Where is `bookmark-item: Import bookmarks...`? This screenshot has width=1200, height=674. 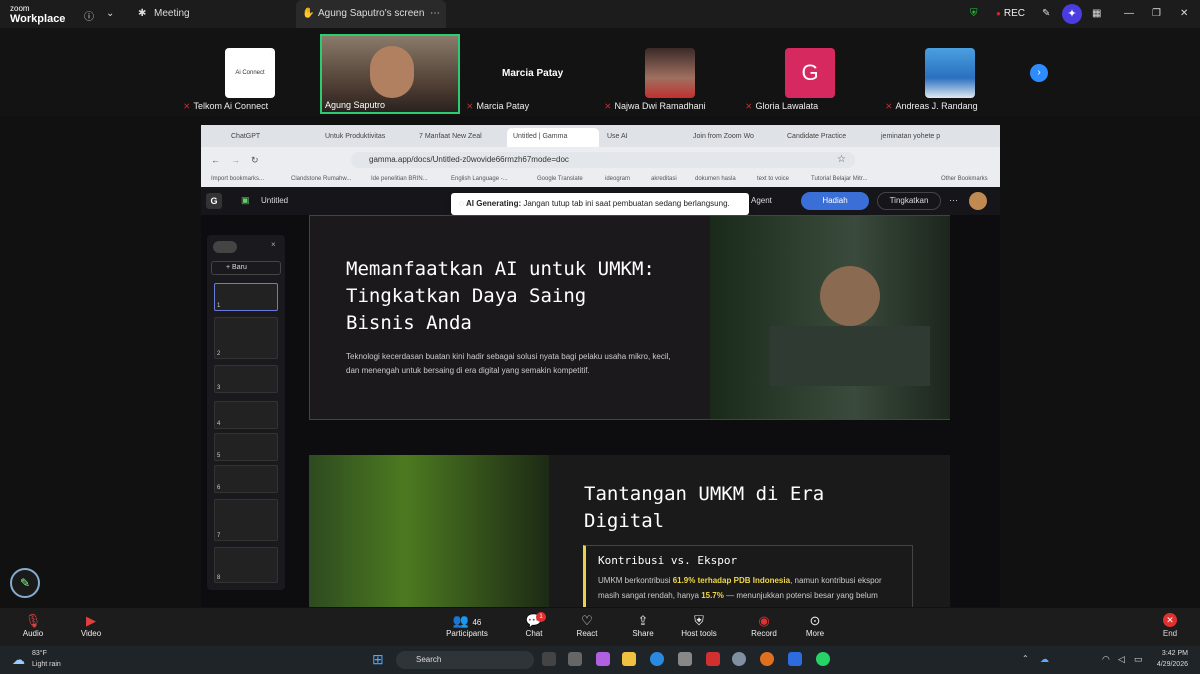
bookmark-item: Import bookmarks... is located at coordinates (237, 179).